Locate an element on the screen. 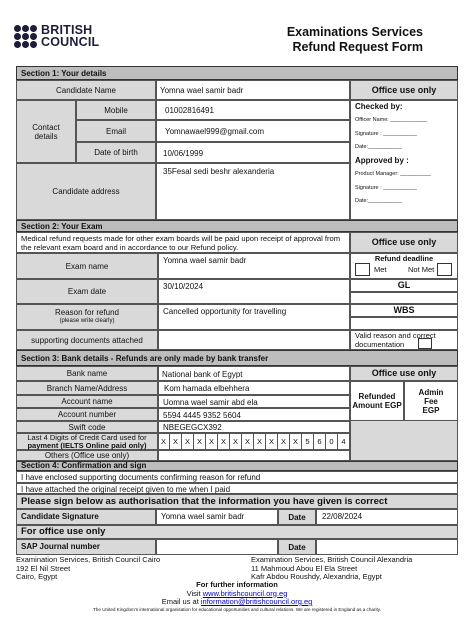 This screenshot has width=474, height=632. candidate-address-field: 35Fesal sedi beshr alexanderia is located at coordinates (253, 191).